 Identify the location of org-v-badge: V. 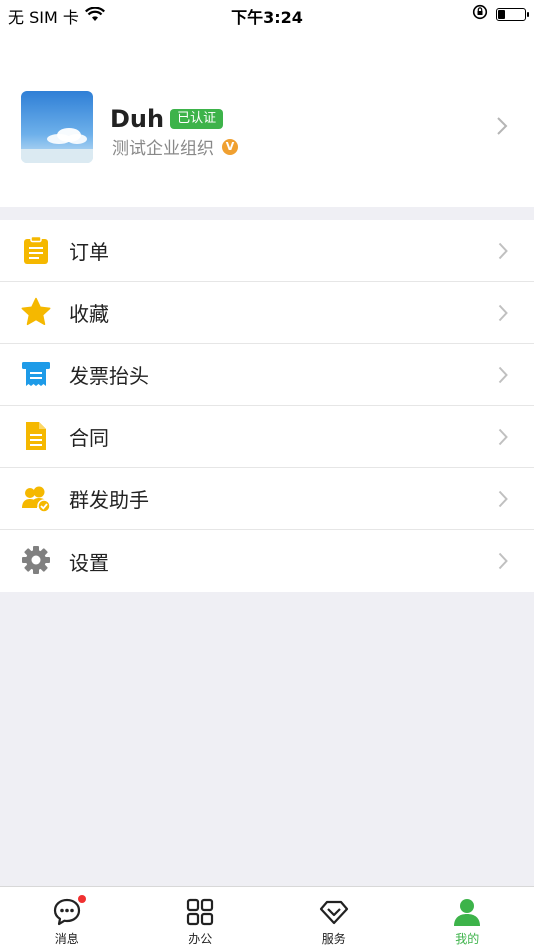
(230, 146).